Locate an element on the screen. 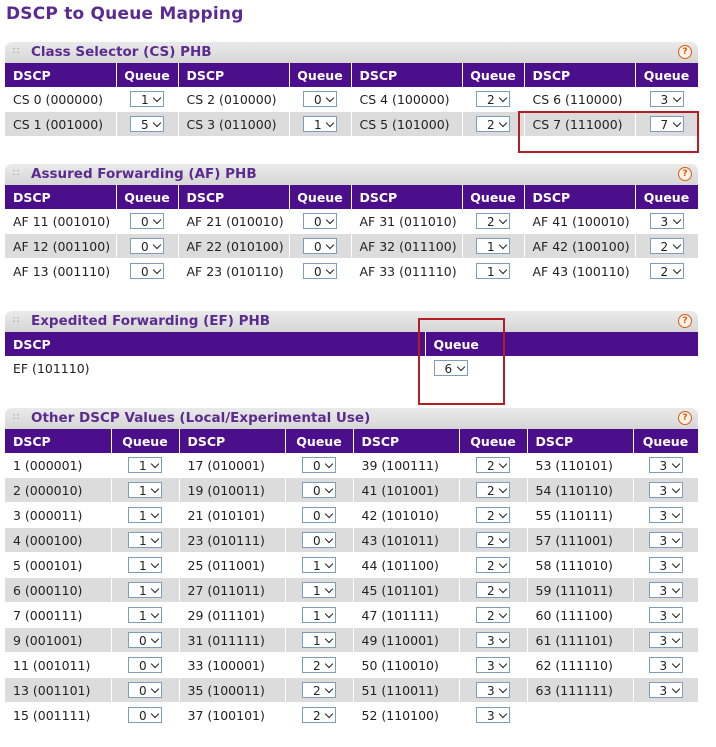  dscp-cell: EF (101110) is located at coordinates (215, 368).